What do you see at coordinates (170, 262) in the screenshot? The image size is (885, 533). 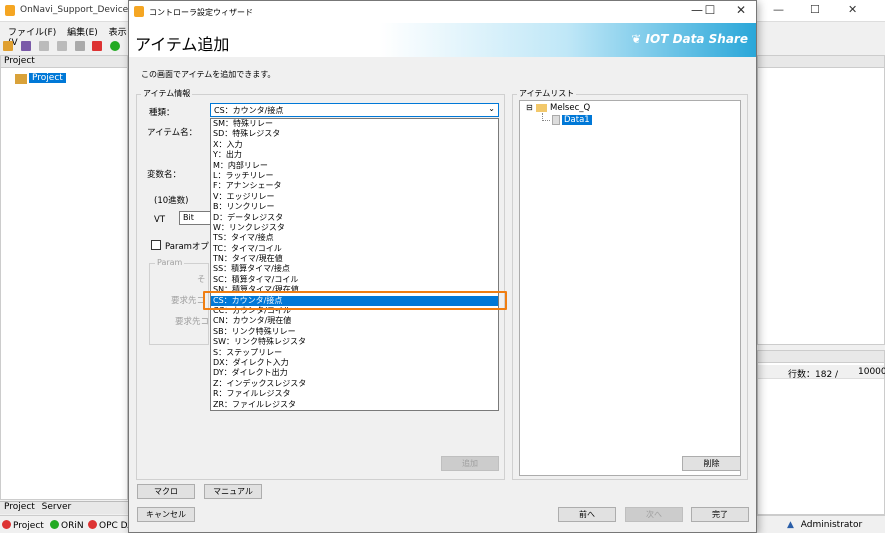 I see `param-group-label: Param` at bounding box center [170, 262].